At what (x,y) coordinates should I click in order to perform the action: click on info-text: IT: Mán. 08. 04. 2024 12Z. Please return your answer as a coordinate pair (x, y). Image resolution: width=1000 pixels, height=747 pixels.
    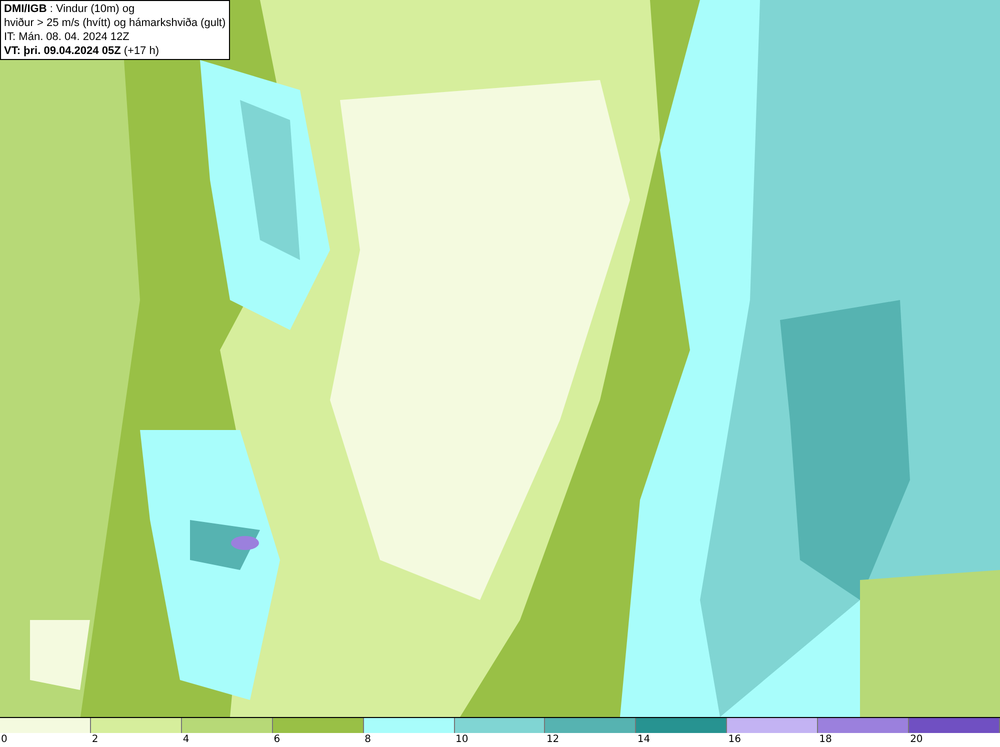
    Looking at the image, I should click on (67, 37).